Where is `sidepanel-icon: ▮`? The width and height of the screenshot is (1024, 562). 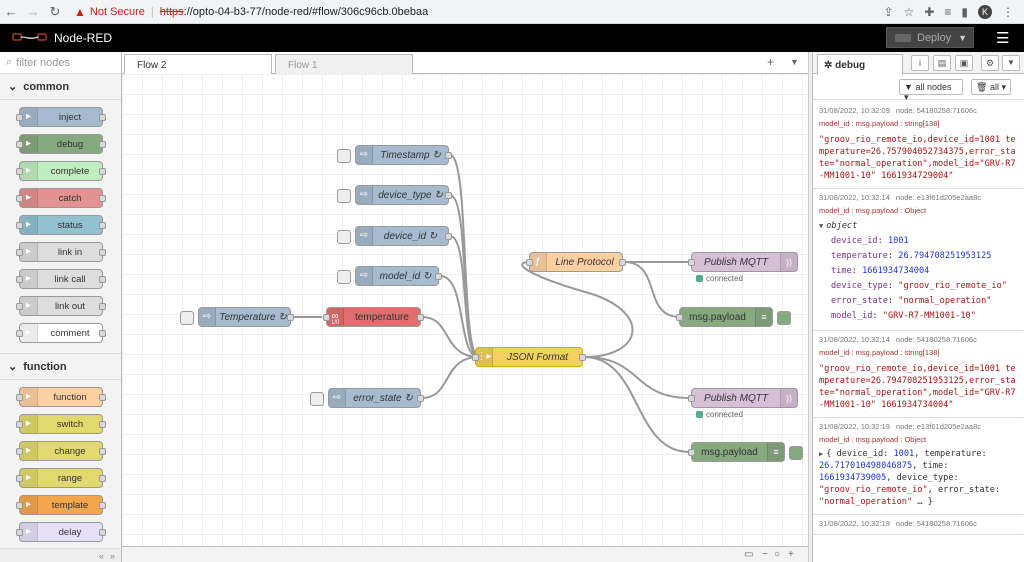 sidepanel-icon: ▮ is located at coordinates (964, 12).